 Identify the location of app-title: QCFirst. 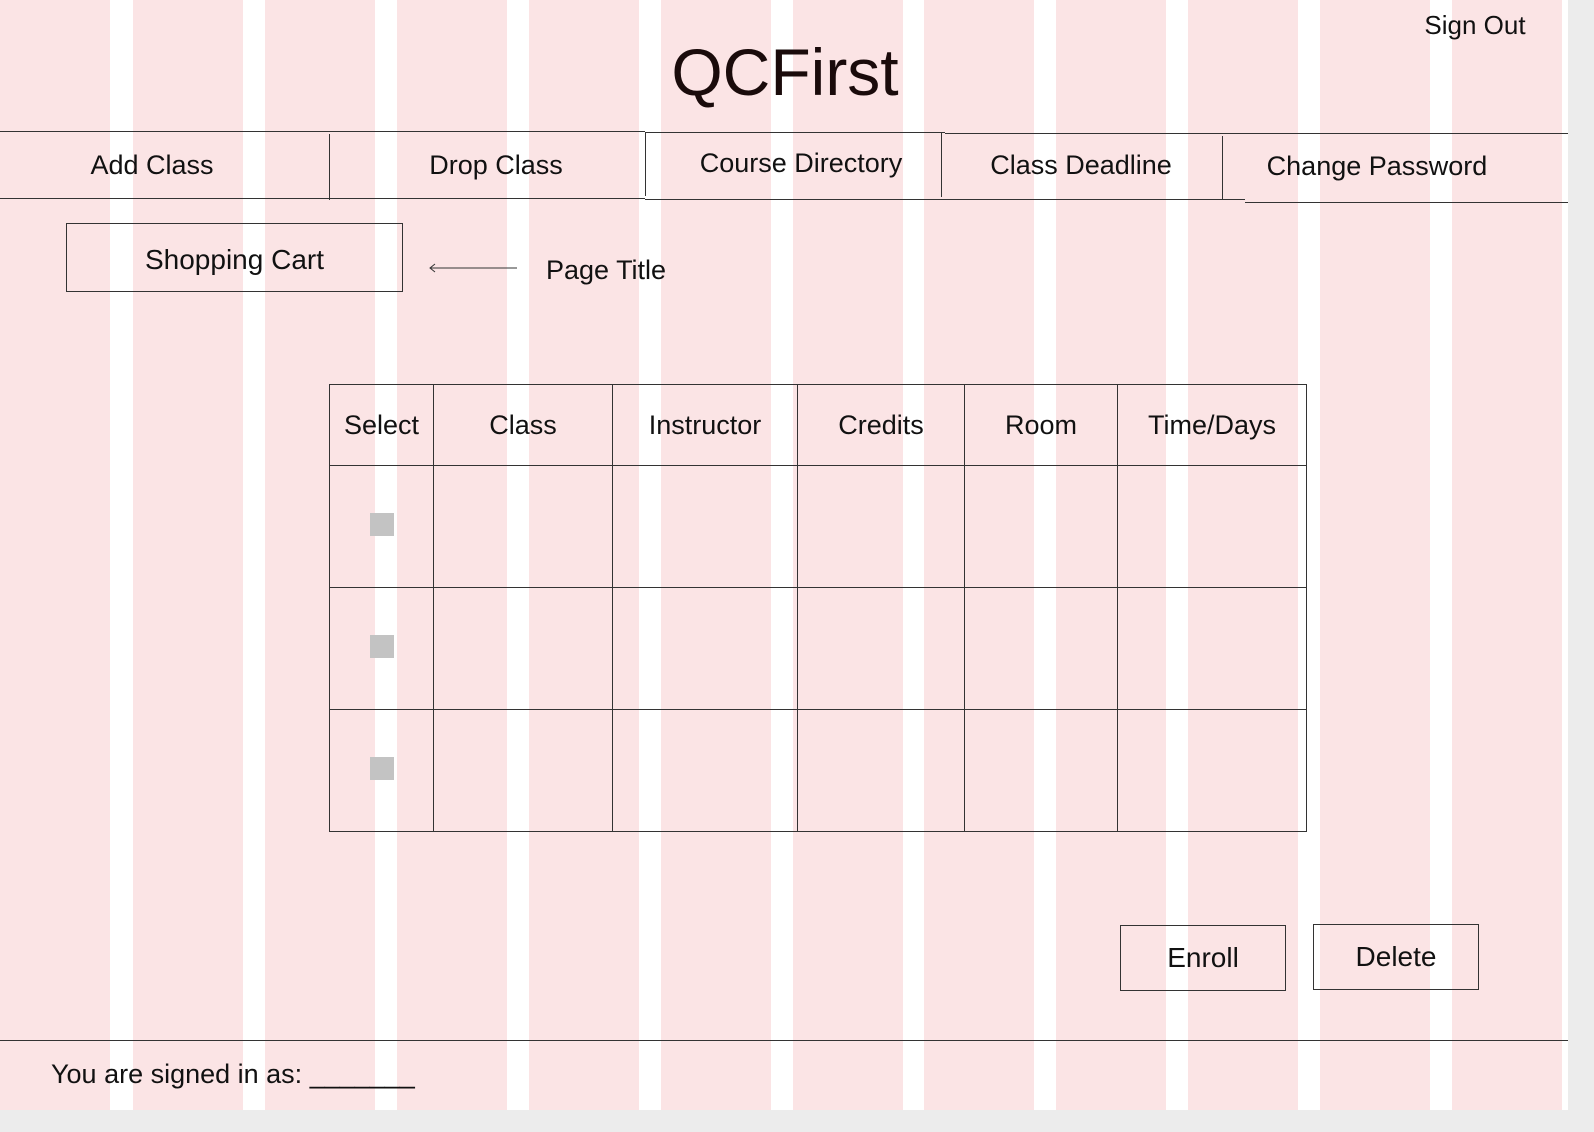
(785, 72).